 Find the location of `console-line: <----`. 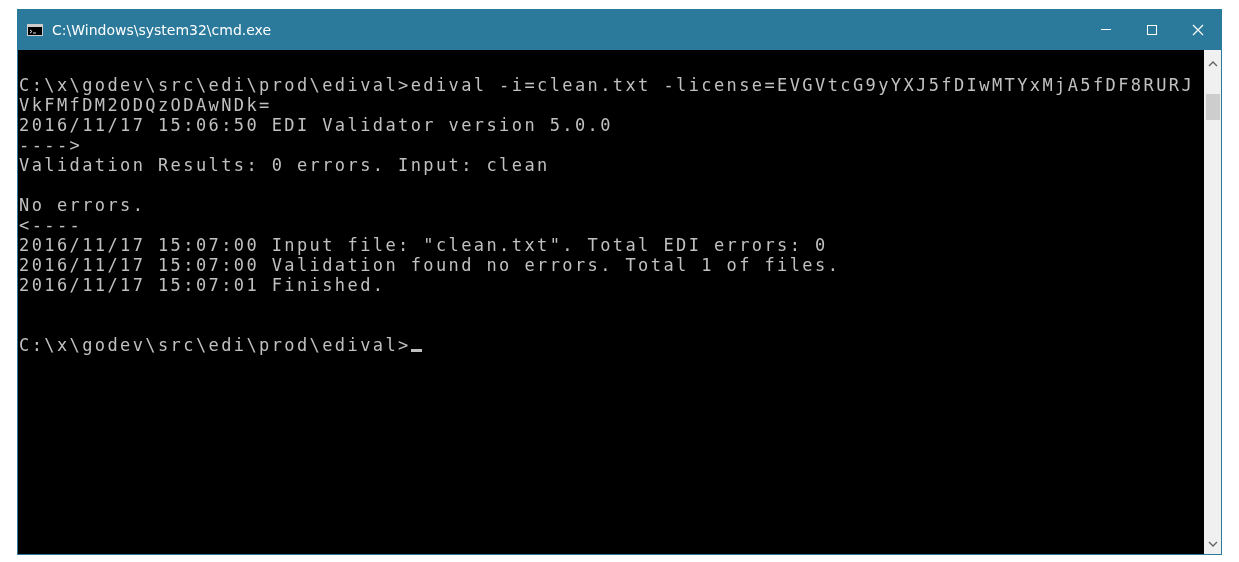

console-line: <---- is located at coordinates (51, 225).